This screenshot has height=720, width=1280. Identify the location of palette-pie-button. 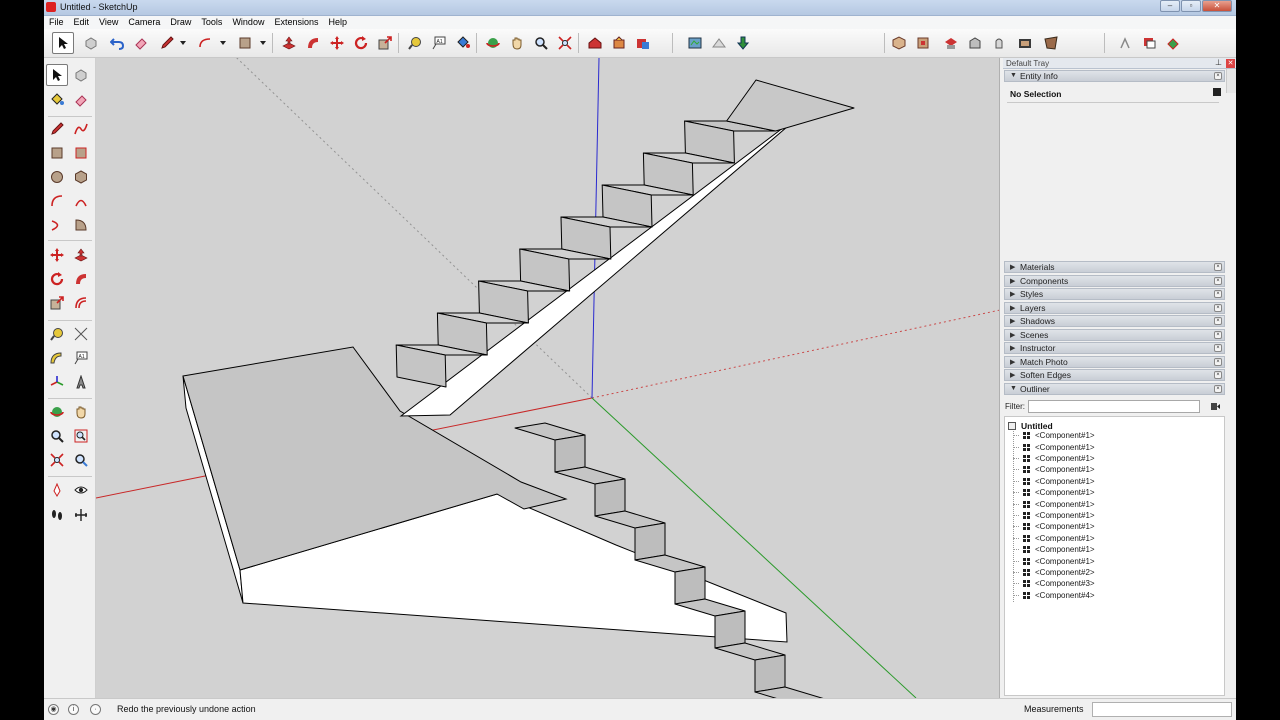
(81, 225).